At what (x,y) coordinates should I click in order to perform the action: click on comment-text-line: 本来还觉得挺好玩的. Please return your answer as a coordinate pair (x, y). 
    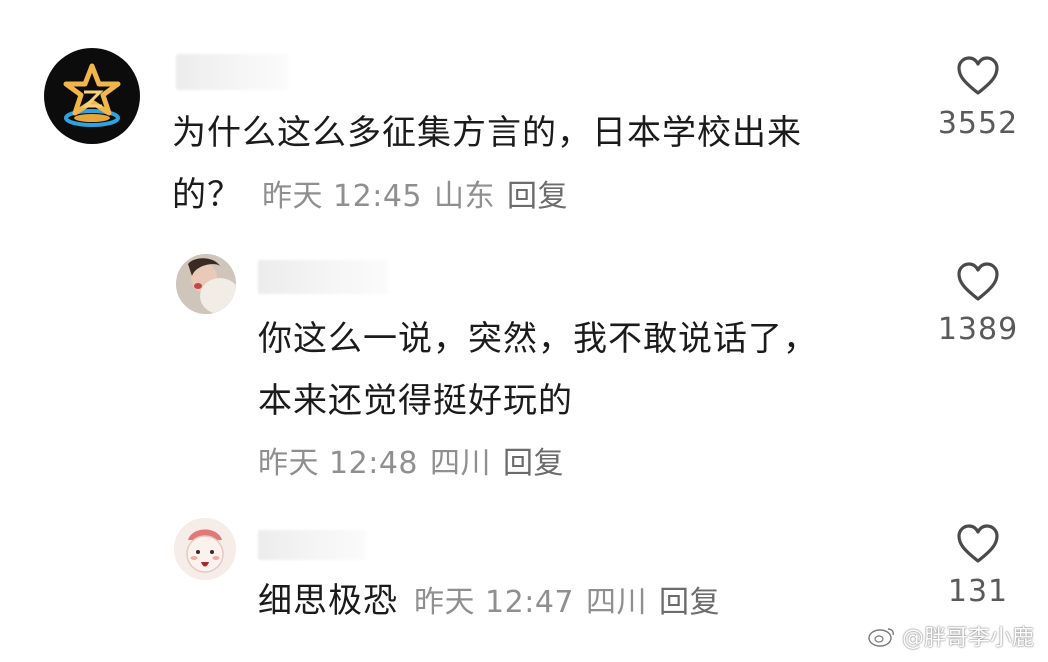
    Looking at the image, I should click on (415, 401).